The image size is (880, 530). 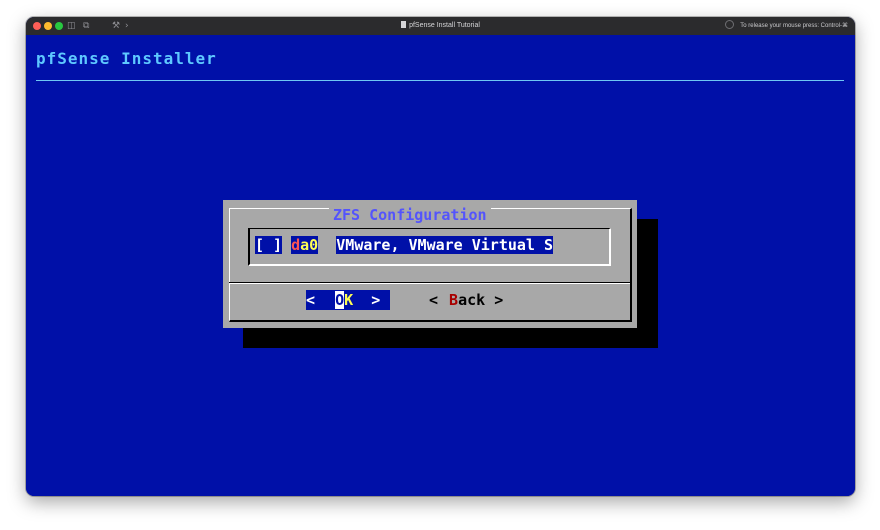 I want to click on back-left-arrow: <, so click(x=434, y=300).